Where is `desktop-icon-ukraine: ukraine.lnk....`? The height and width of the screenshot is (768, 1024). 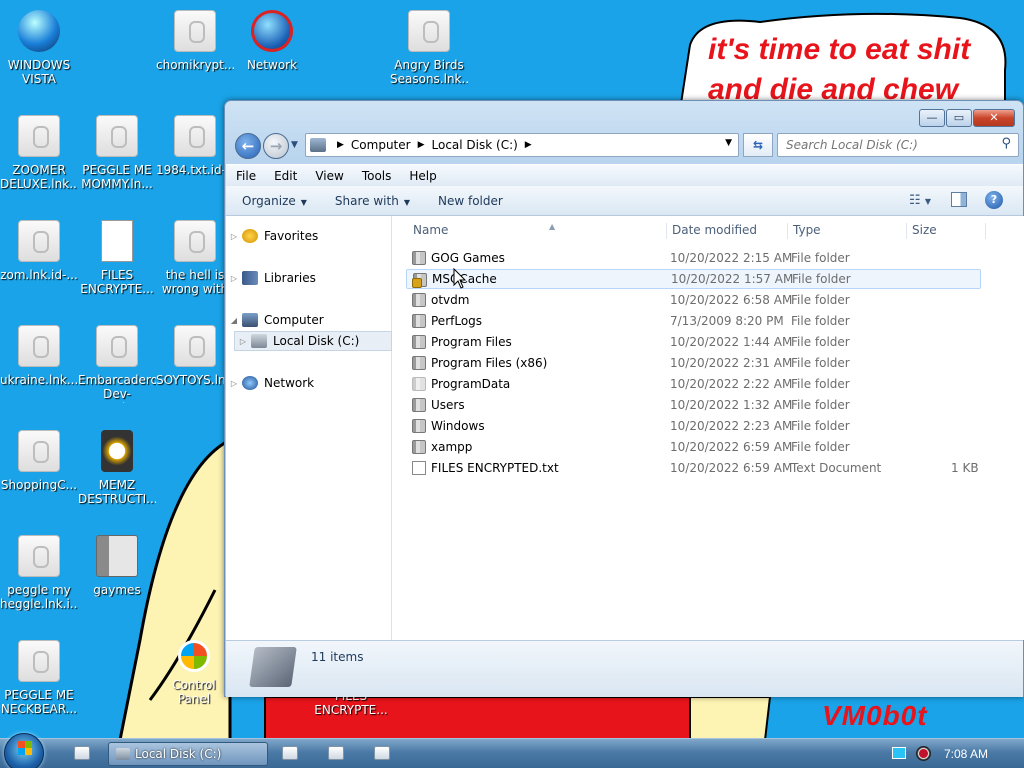 desktop-icon-ukraine: ukraine.lnk.... is located at coordinates (39, 356).